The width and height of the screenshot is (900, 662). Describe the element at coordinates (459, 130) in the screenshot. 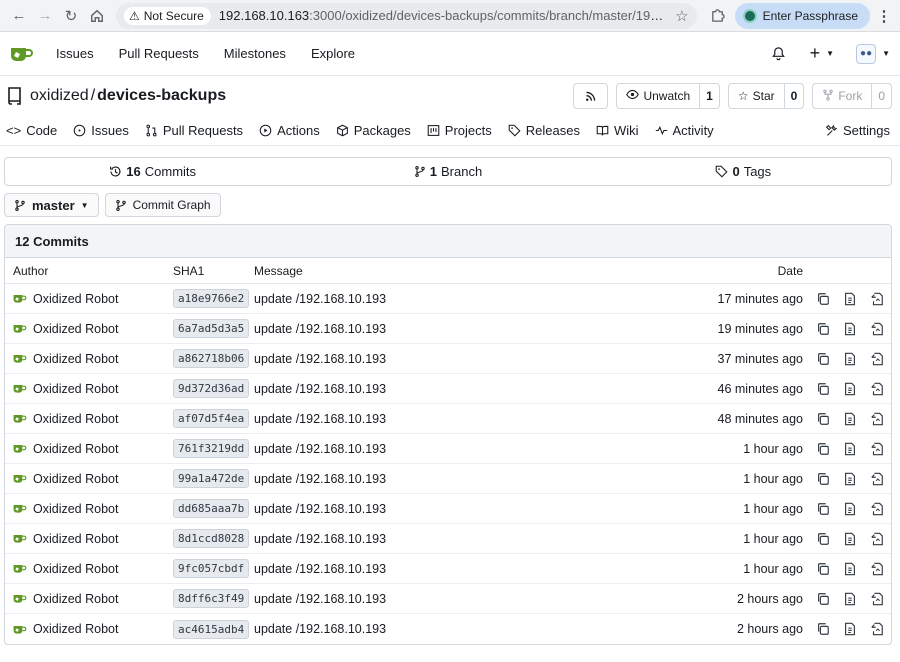

I see `tab-projects: Projects` at that location.